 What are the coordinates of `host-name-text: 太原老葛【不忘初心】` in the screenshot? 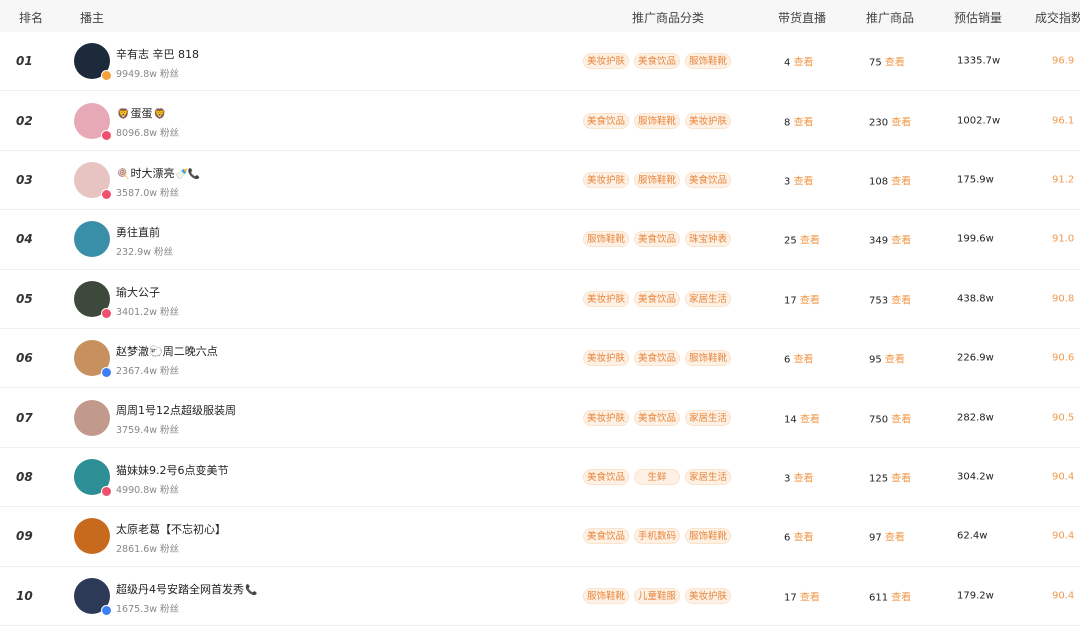 It's located at (171, 530).